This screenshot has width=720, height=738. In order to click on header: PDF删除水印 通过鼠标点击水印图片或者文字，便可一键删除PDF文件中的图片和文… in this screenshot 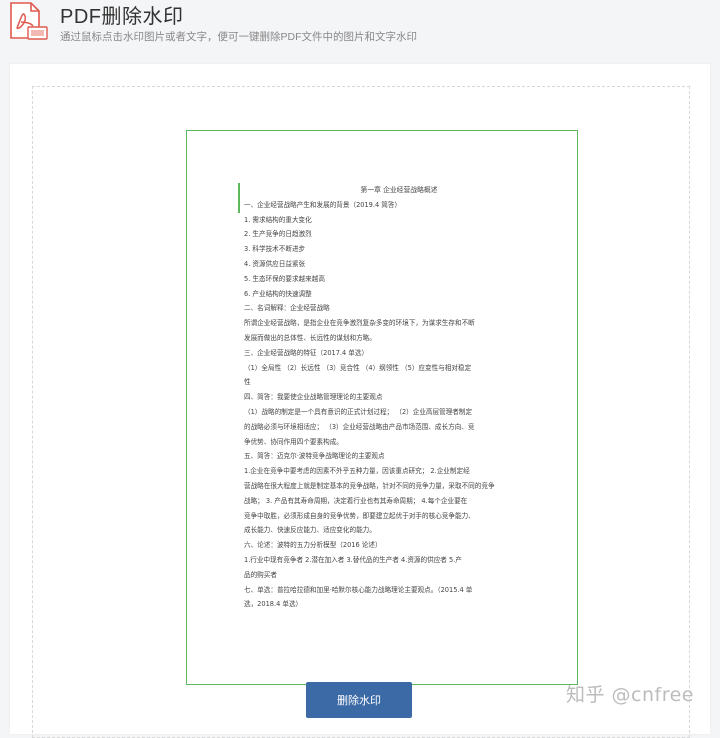, I will do `click(360, 31)`.